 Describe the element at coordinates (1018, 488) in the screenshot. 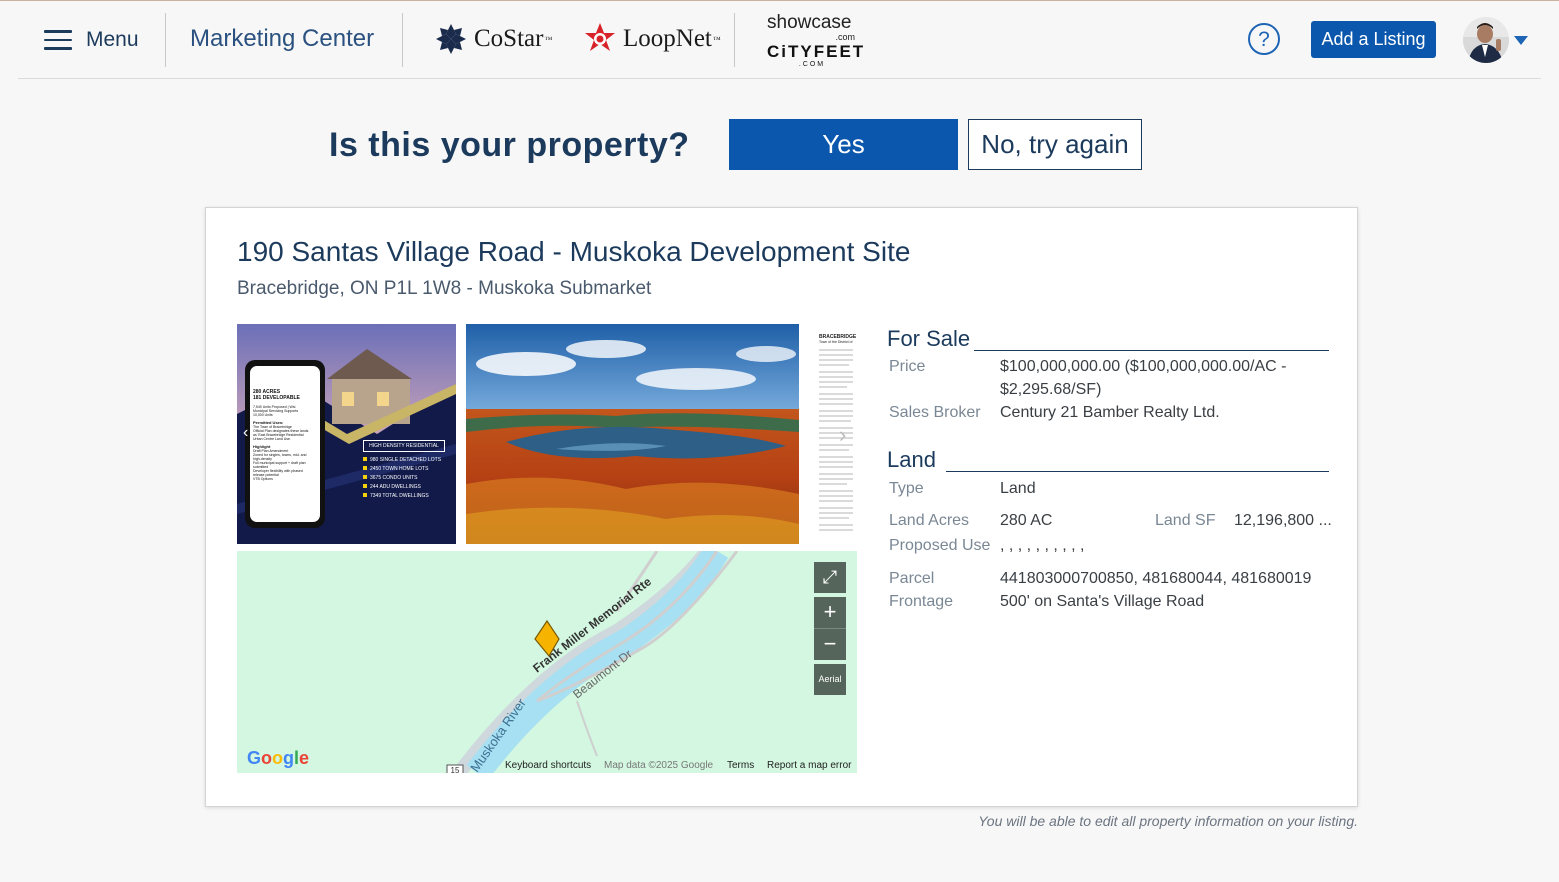

I see `type-value: Land` at that location.